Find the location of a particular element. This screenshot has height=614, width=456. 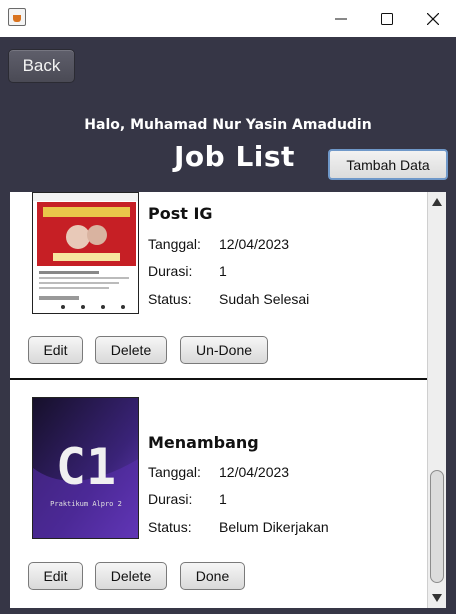

thumb-big-text: C1 is located at coordinates (86, 467).